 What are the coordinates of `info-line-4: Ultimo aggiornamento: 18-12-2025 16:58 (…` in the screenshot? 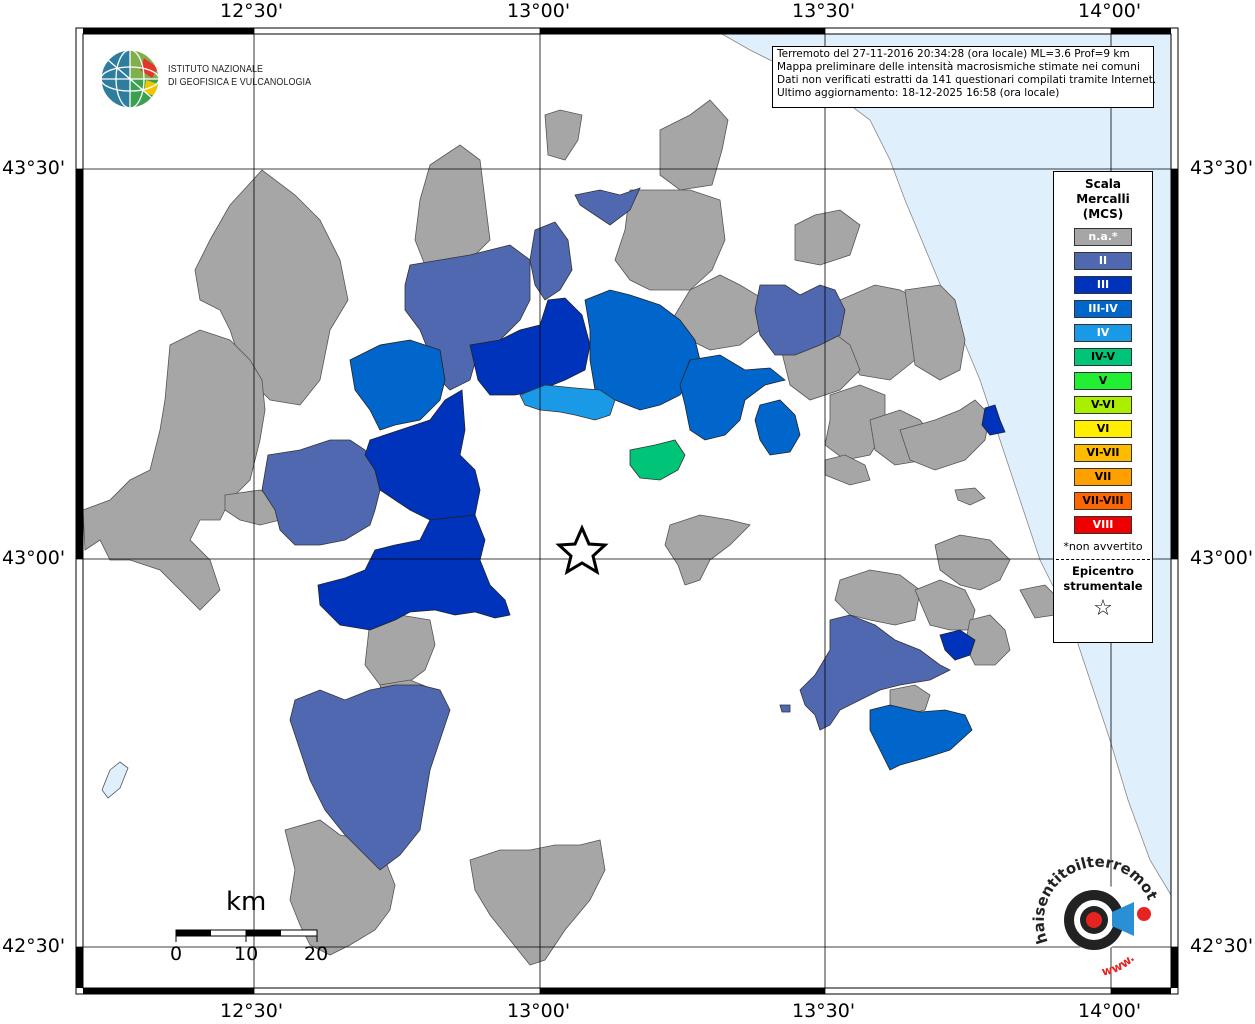 It's located at (918, 93).